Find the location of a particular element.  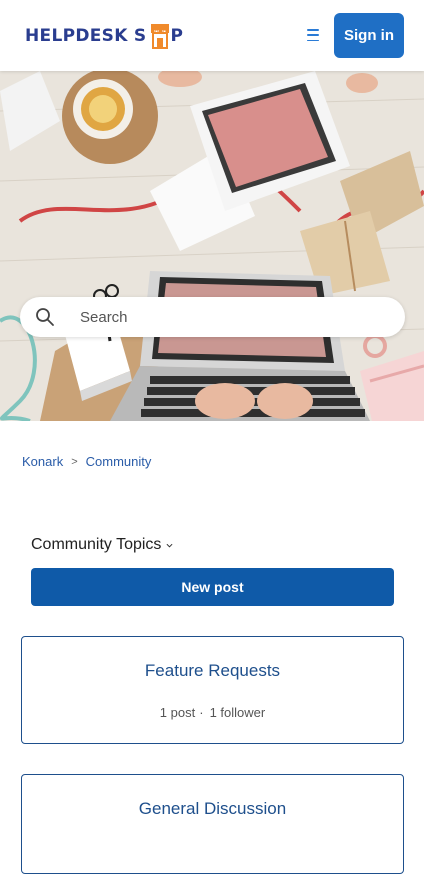

breadcrumb: Konark > Community is located at coordinates (86, 461).